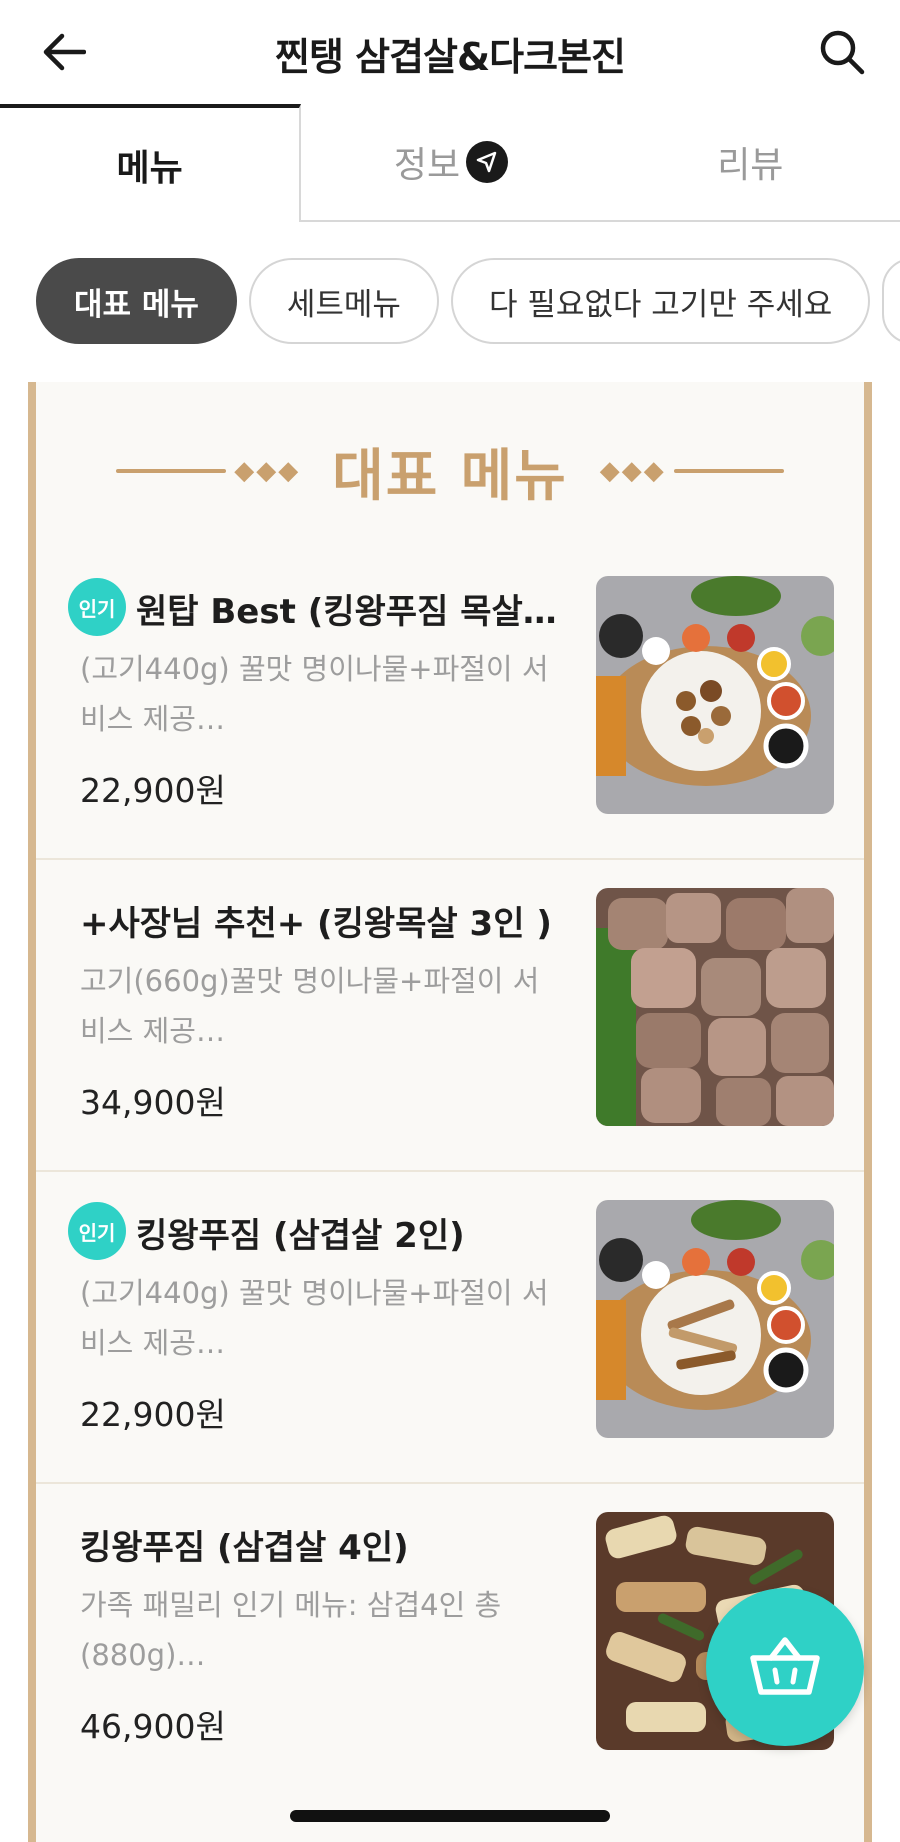 This screenshot has height=1842, width=900. I want to click on section-header: ◆◆◆ 대표 메뉴 ◆◆◆, so click(450, 472).